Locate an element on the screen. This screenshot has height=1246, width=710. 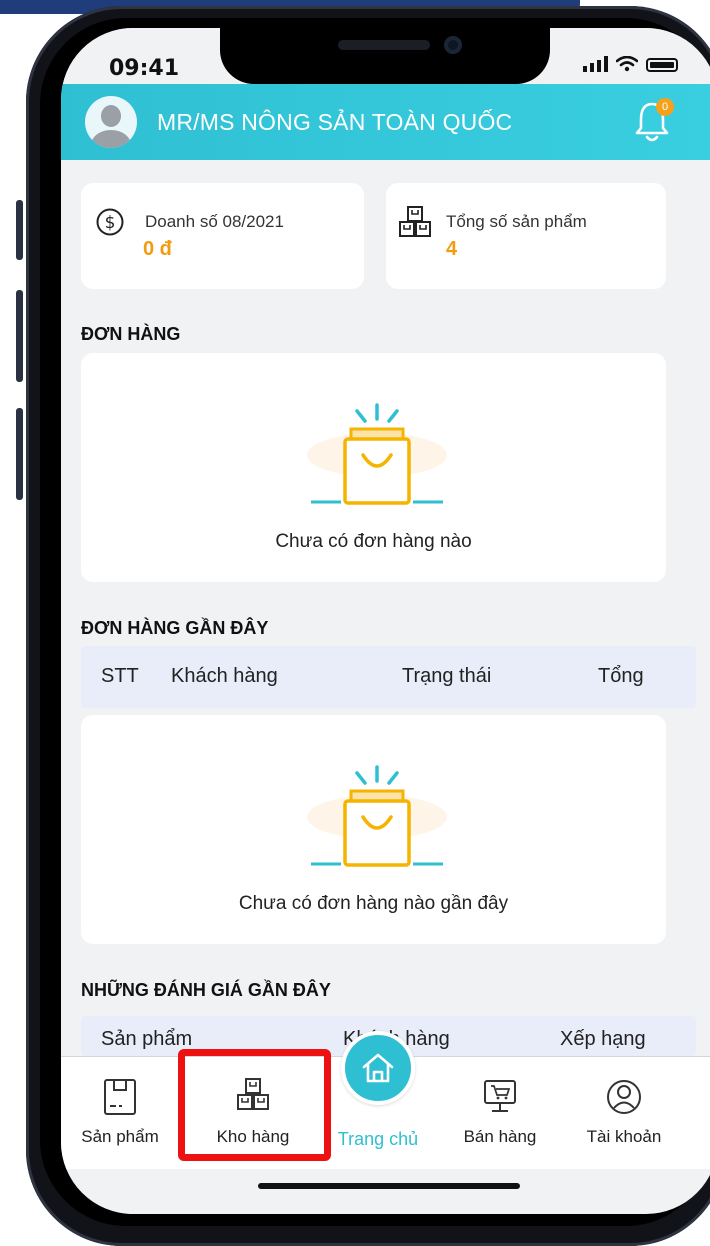
home-icon is located at coordinates (378, 1068).